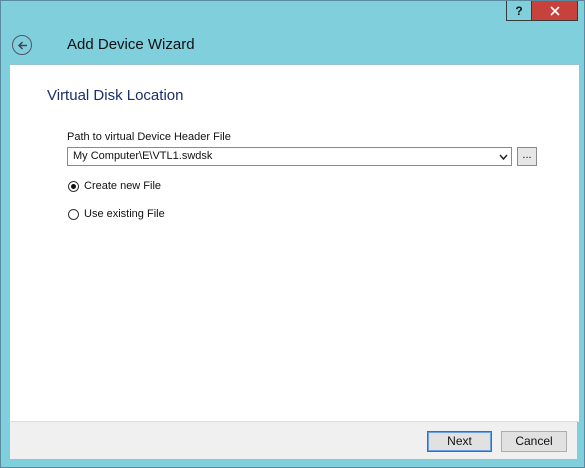 This screenshot has width=585, height=468. Describe the element at coordinates (293, 440) in the screenshot. I see `wizard-footer: Next Cancel` at that location.